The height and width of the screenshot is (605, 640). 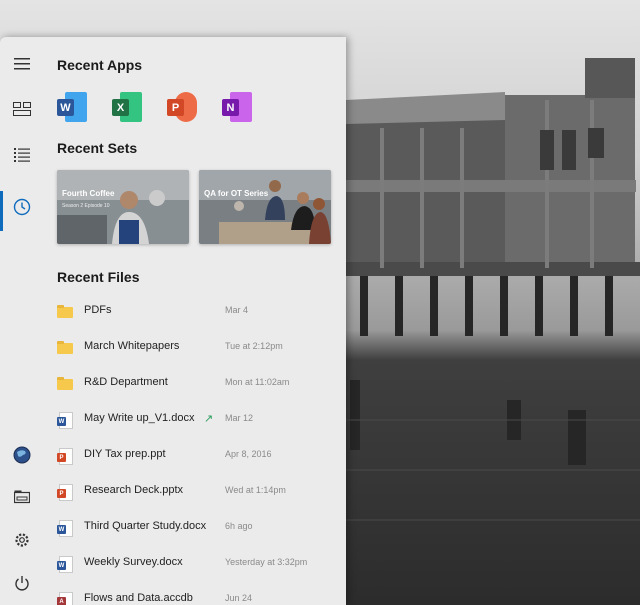 I want to click on clock-icon, so click(x=22, y=207).